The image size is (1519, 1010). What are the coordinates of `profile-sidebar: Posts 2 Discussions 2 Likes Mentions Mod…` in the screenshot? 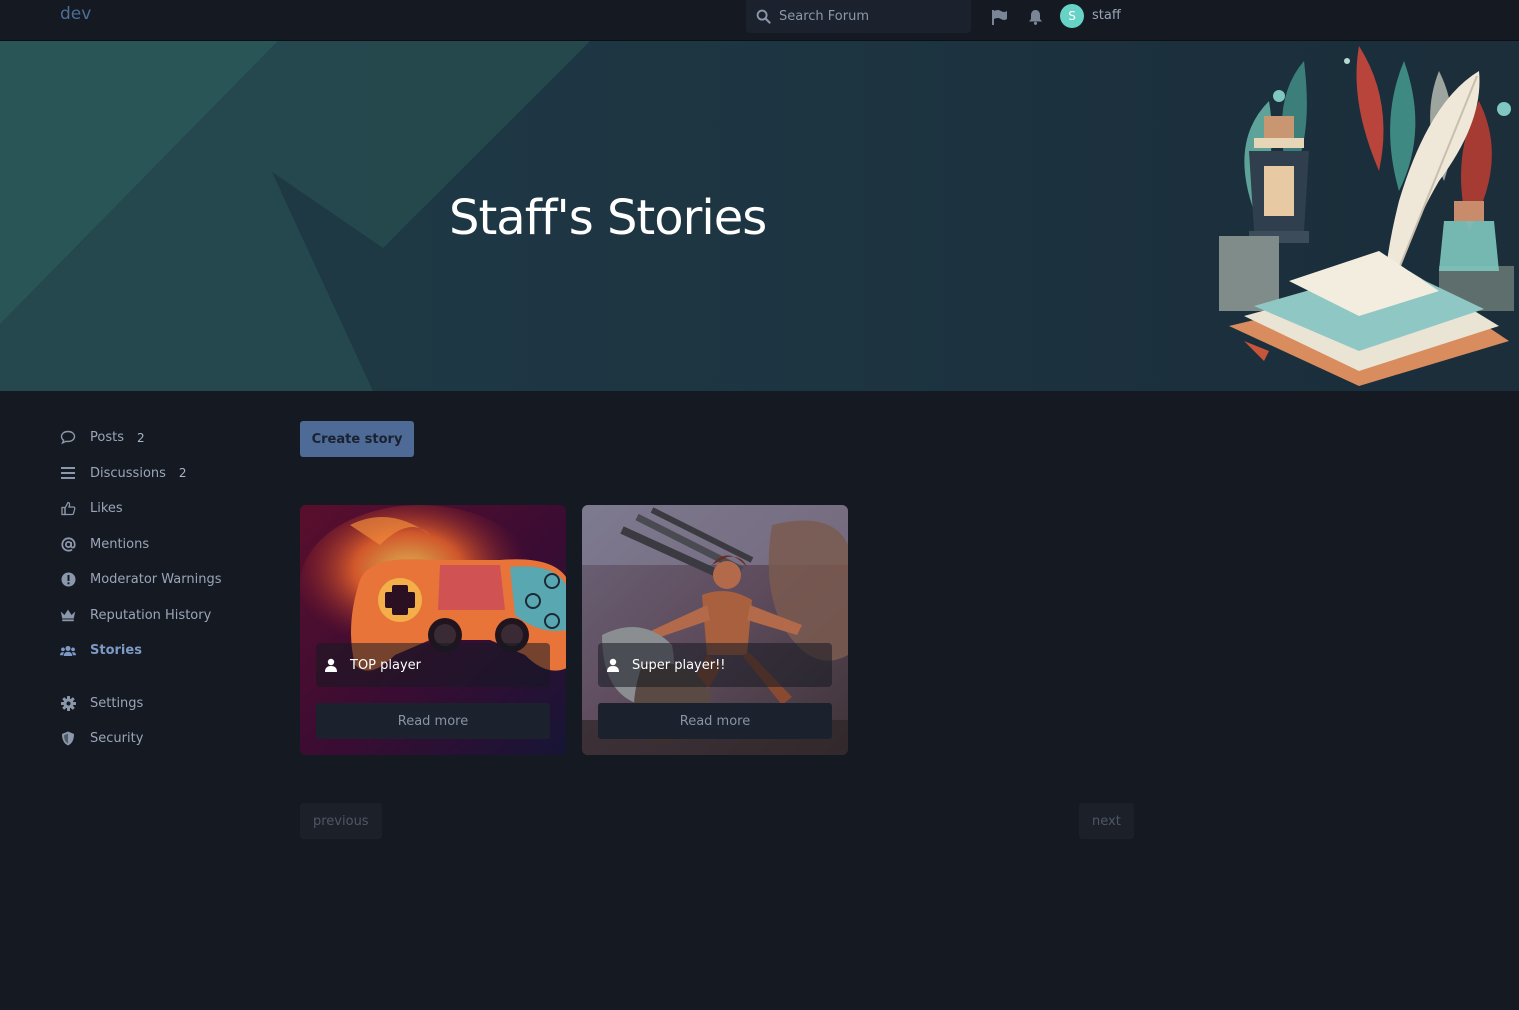 It's located at (170, 588).